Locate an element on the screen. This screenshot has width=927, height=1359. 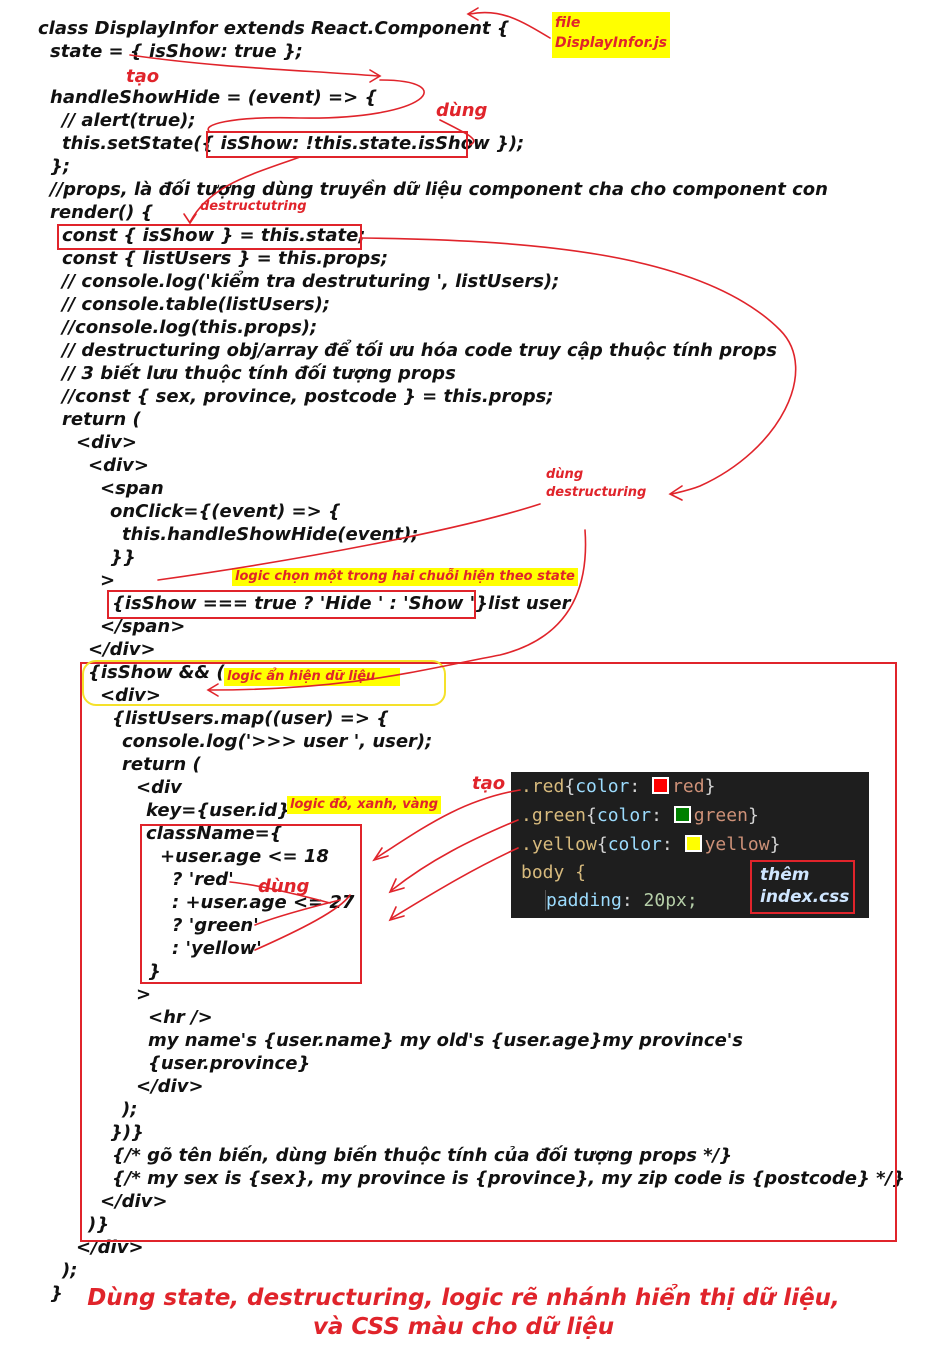
arrow-use-red is located at coordinates (280, 892).